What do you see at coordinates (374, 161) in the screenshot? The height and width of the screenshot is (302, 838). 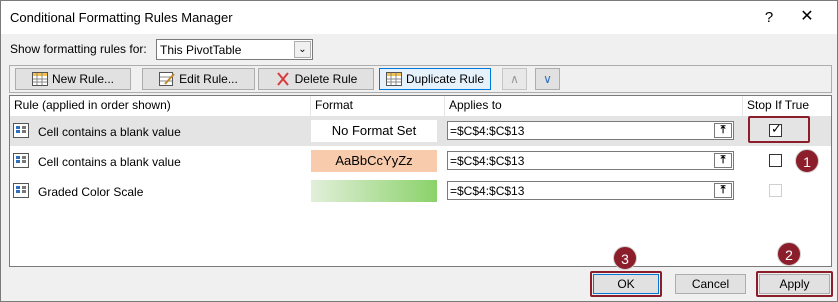 I see `format-preview: AaBbCcYyZz` at bounding box center [374, 161].